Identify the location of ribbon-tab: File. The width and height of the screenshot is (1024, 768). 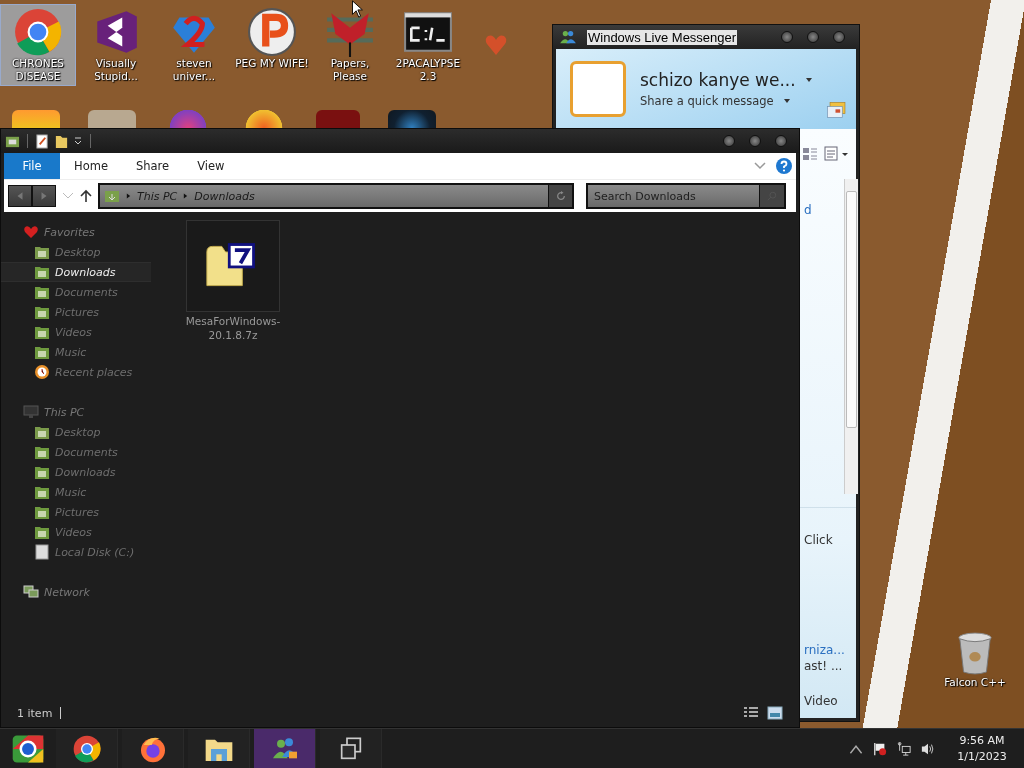
(32, 166).